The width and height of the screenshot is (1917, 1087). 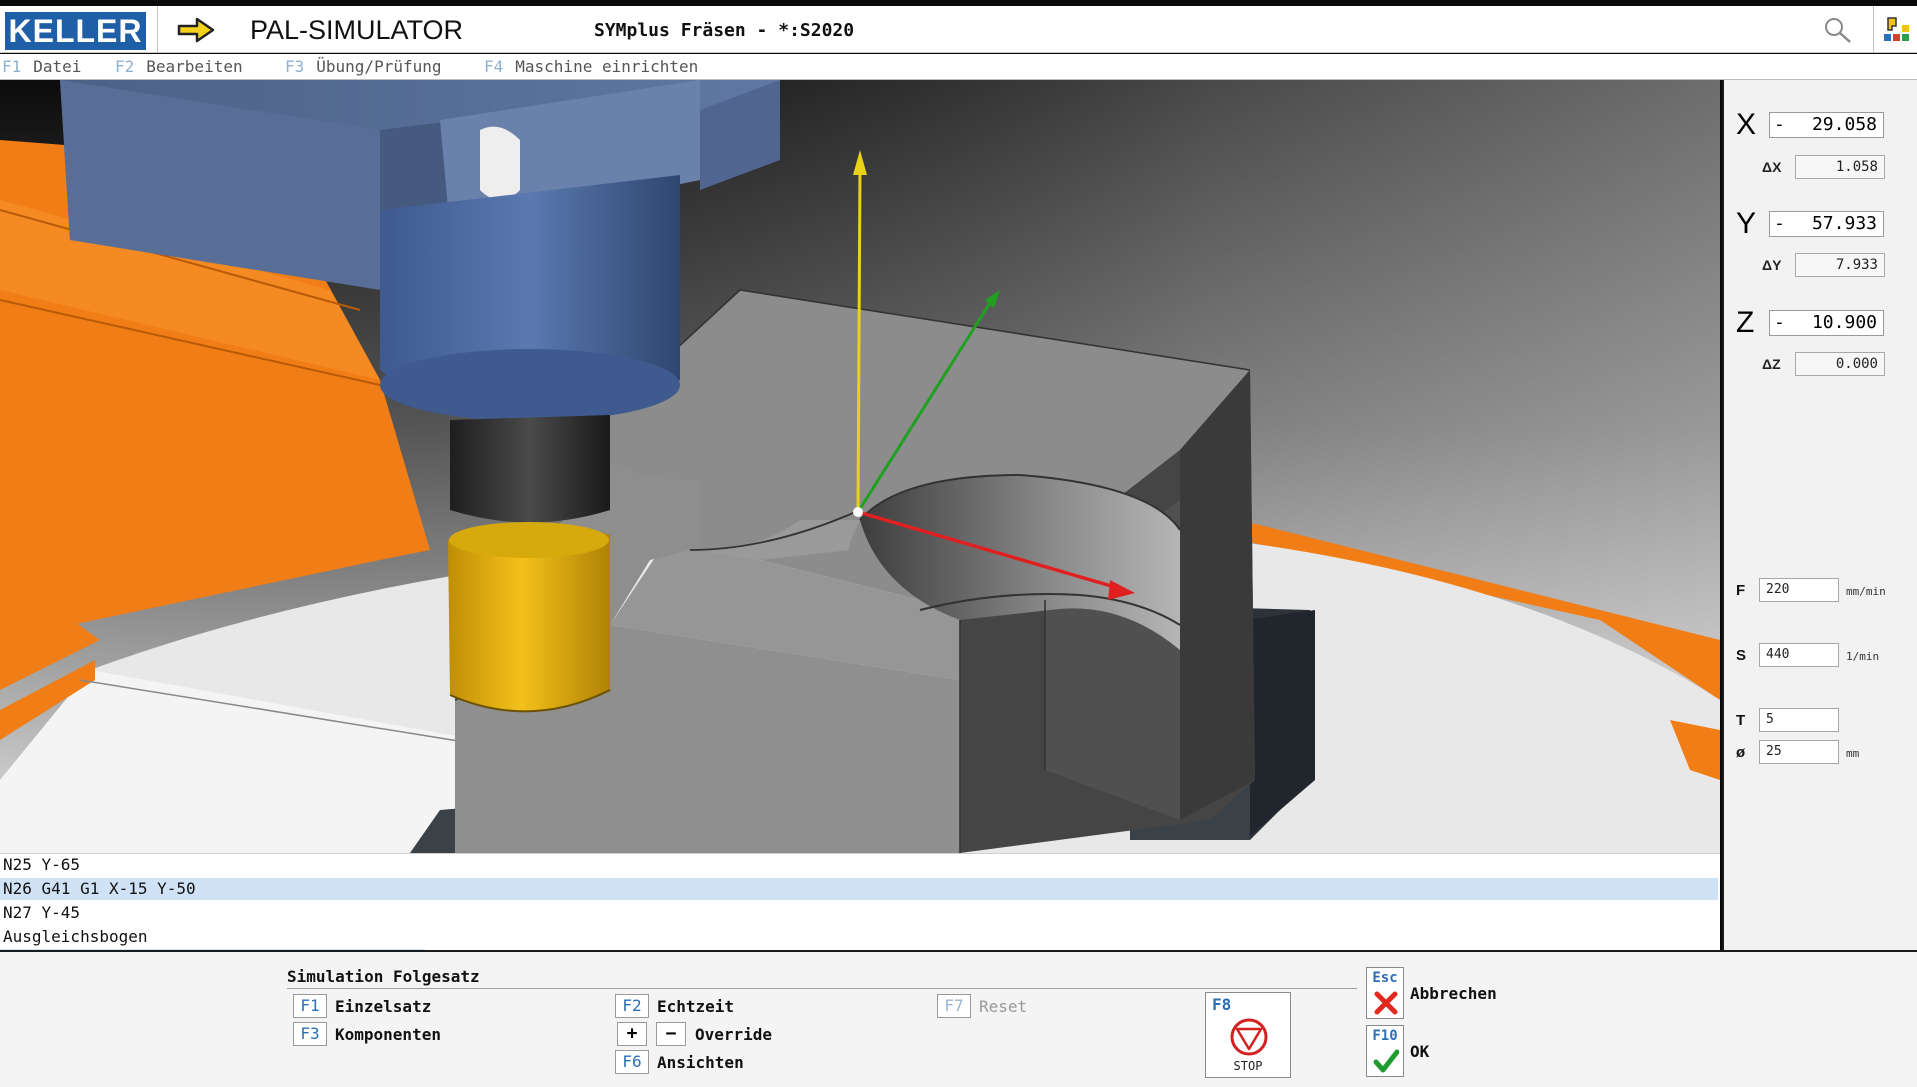 I want to click on nc-line-selected: N26 G41 G1 X-15 Y-50, so click(x=859, y=889).